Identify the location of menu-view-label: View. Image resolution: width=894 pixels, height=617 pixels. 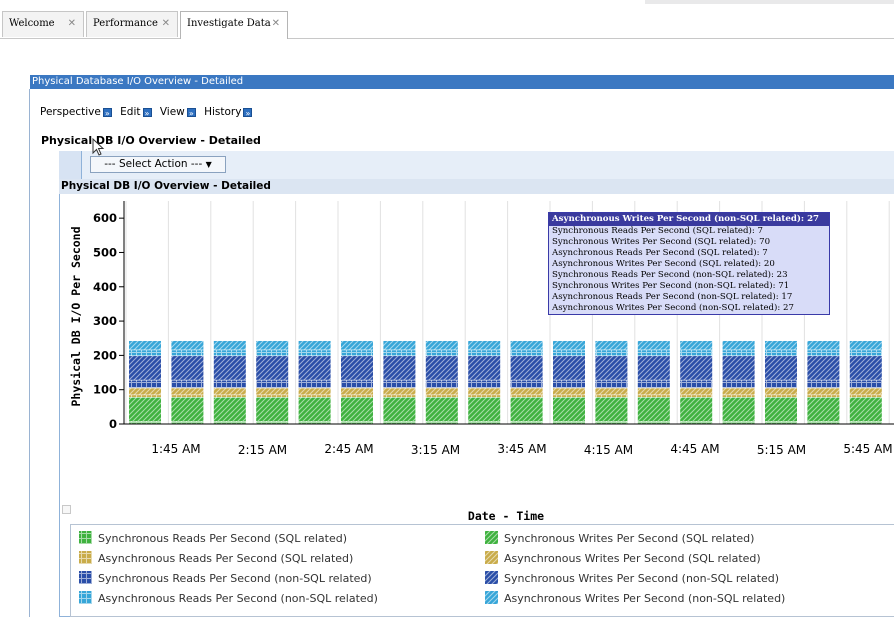
(172, 112).